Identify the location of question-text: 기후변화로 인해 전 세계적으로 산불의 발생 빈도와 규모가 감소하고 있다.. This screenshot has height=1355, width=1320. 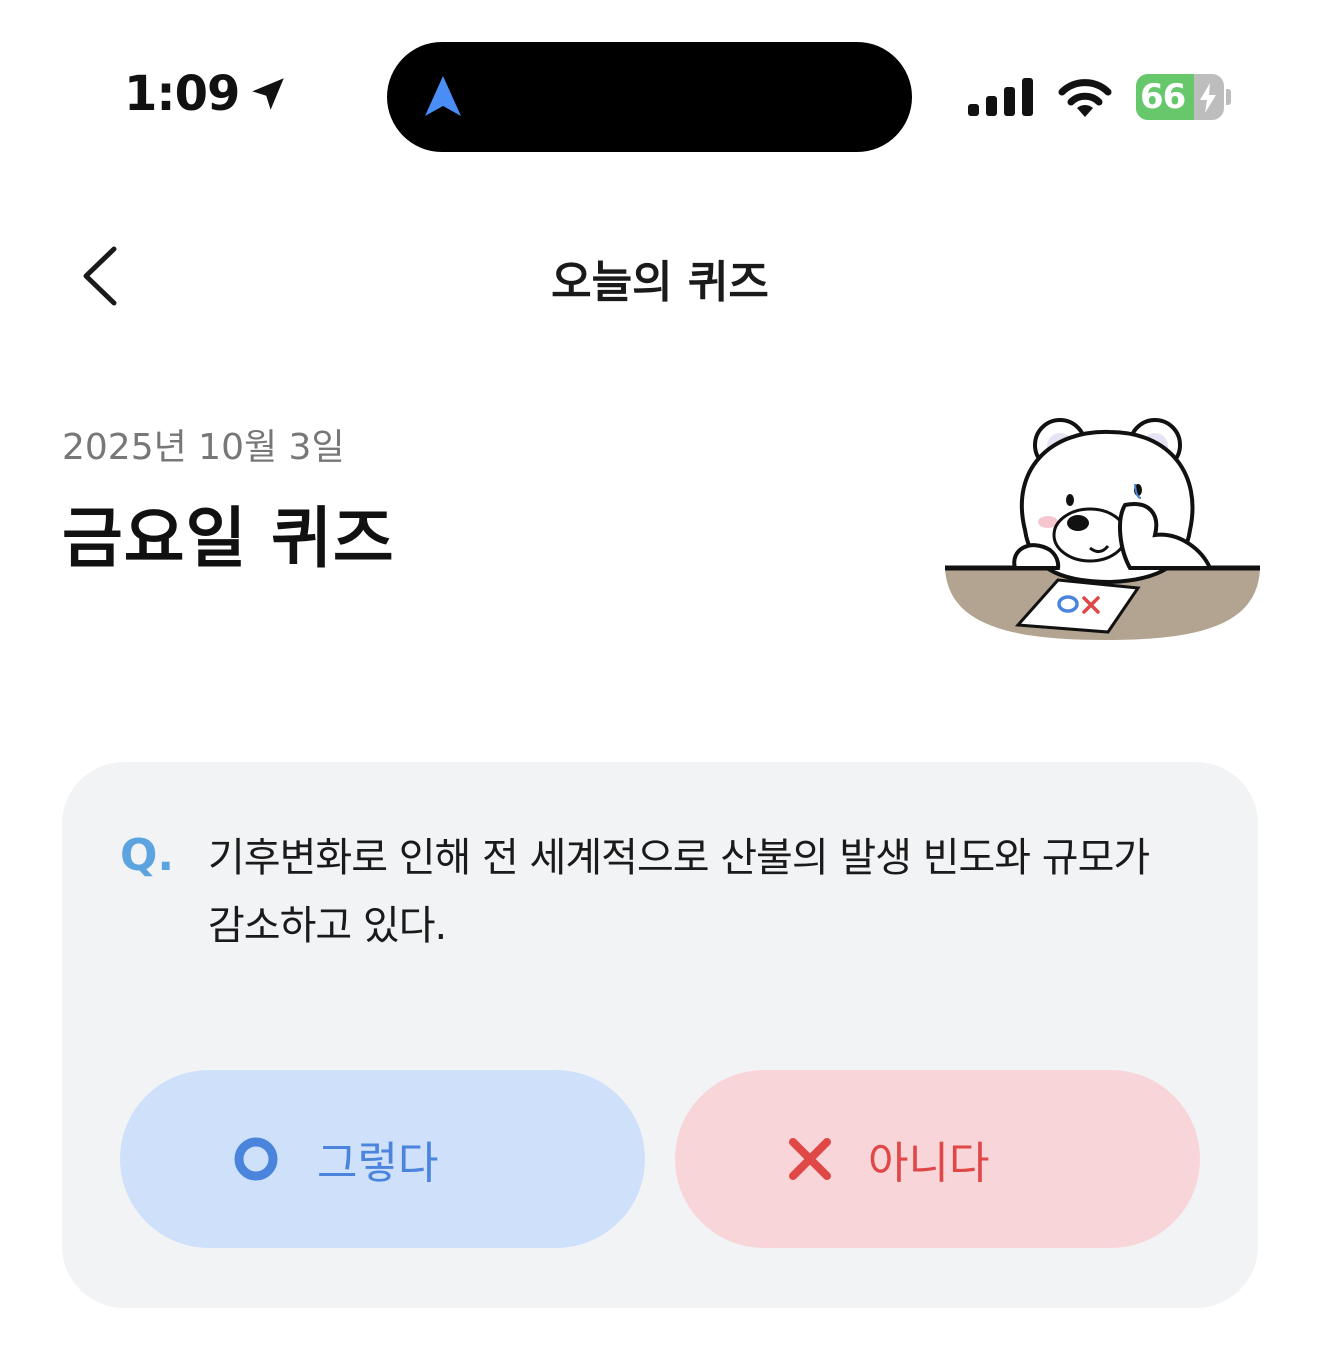
(679, 892).